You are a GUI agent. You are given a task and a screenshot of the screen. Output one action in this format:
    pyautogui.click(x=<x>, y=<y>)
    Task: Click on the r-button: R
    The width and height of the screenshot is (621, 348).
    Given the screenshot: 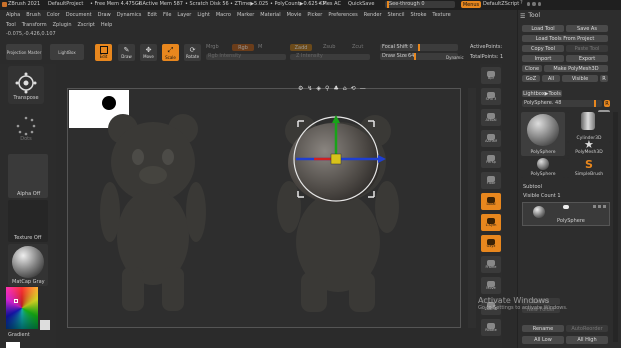 What is the action you would take?
    pyautogui.click(x=604, y=78)
    